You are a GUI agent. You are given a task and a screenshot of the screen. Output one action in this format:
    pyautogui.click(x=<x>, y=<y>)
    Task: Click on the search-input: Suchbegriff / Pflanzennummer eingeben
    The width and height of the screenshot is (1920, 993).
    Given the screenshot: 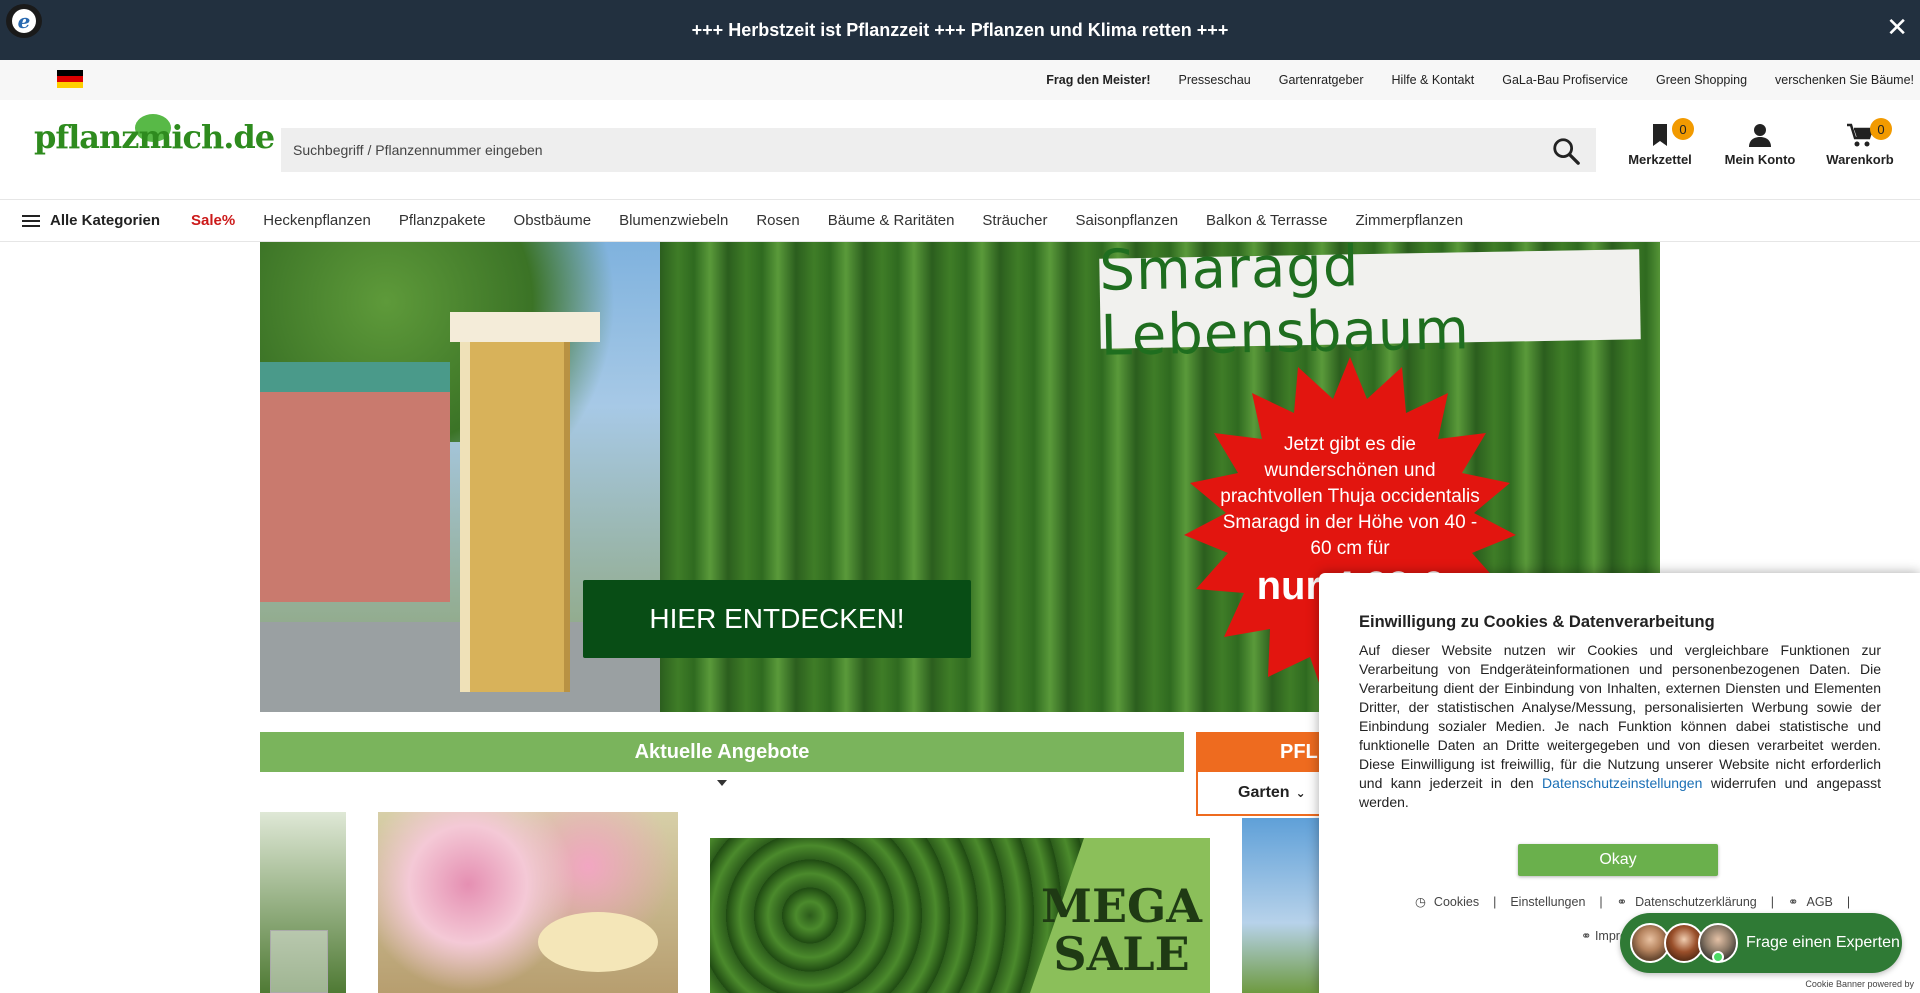 What is the action you would take?
    pyautogui.click(x=938, y=150)
    